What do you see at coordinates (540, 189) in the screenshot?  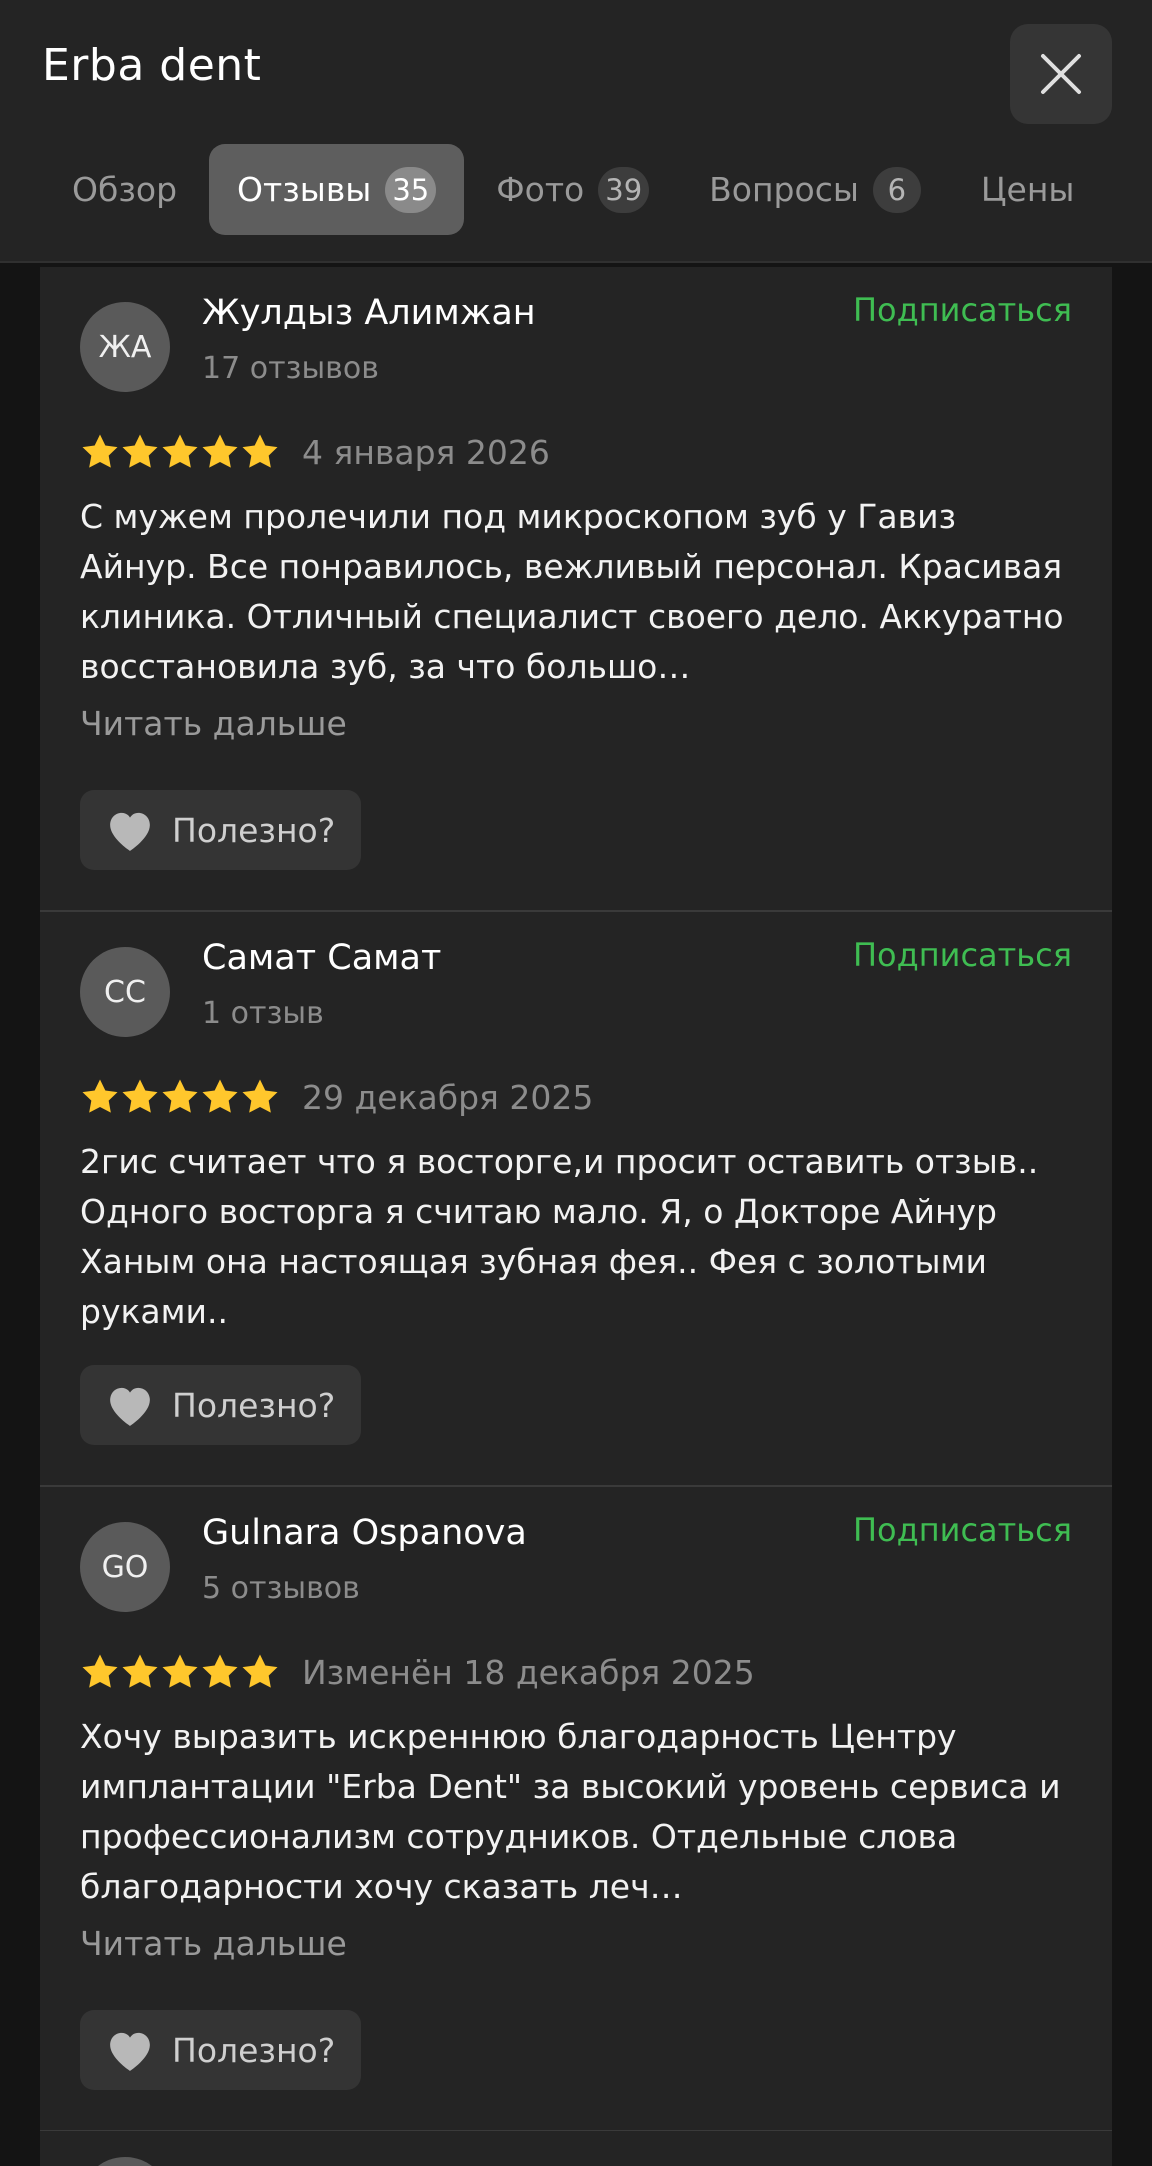 I see `tab-label: Фото` at bounding box center [540, 189].